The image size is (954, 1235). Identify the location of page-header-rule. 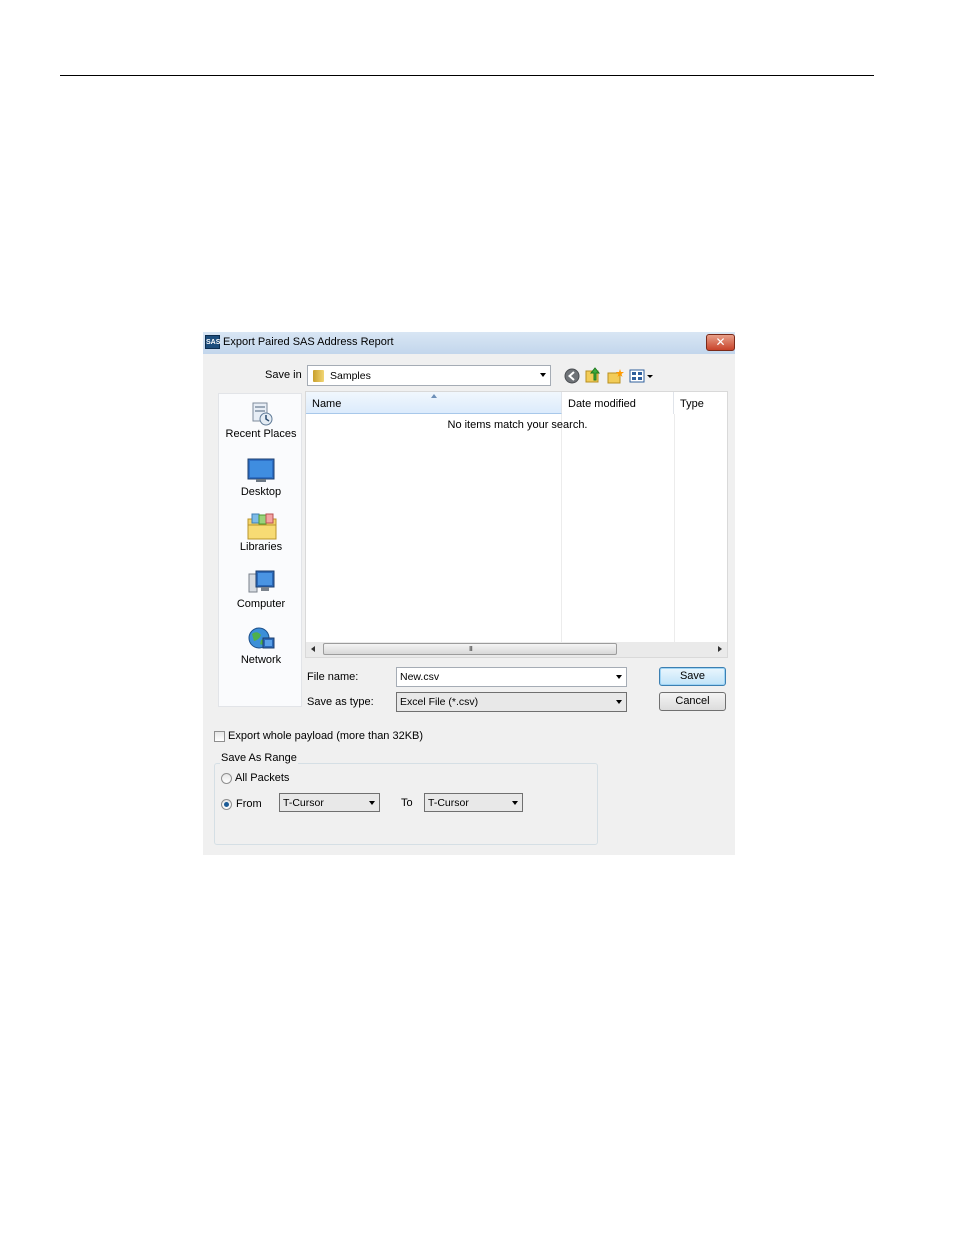
(467, 75).